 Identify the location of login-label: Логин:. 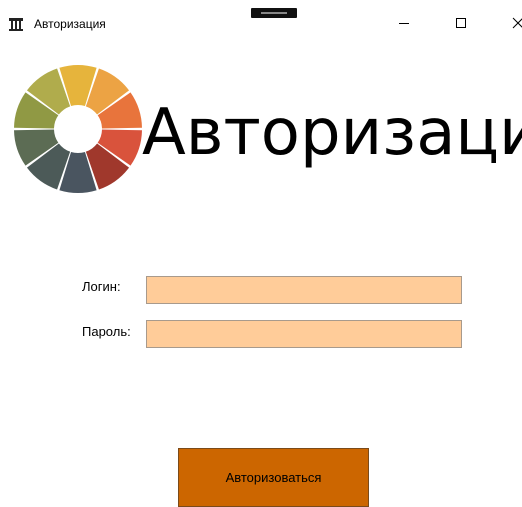
(101, 286).